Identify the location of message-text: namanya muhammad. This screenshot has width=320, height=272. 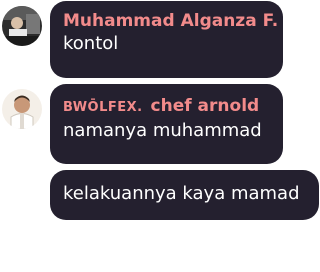
(162, 130).